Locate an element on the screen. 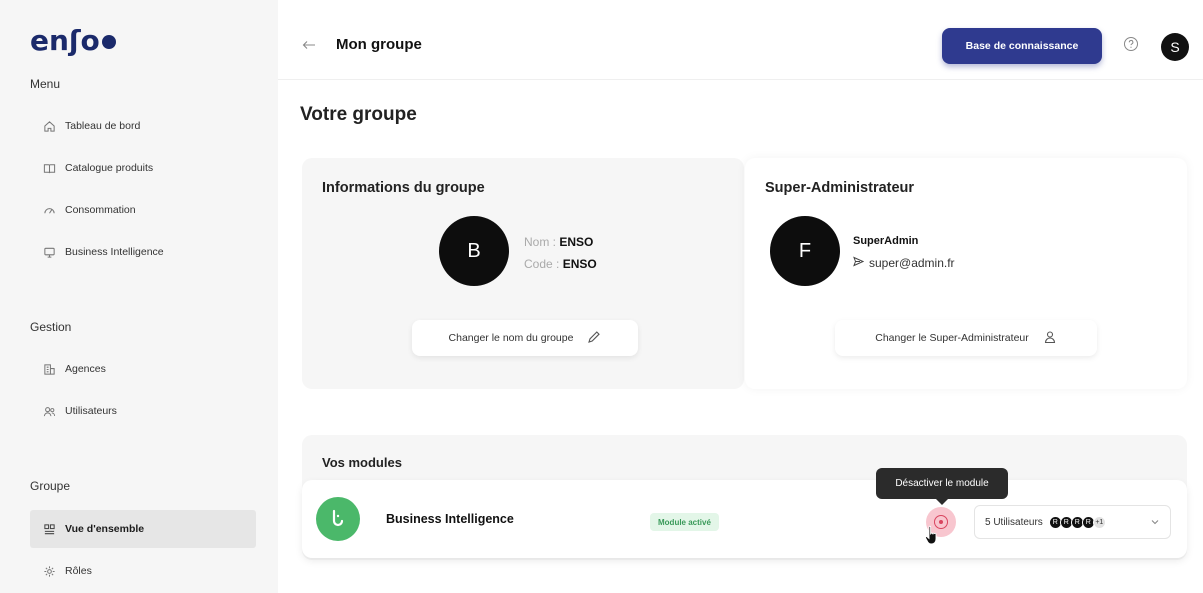 This screenshot has width=1203, height=593. section-label-menu: Menu is located at coordinates (45, 84).